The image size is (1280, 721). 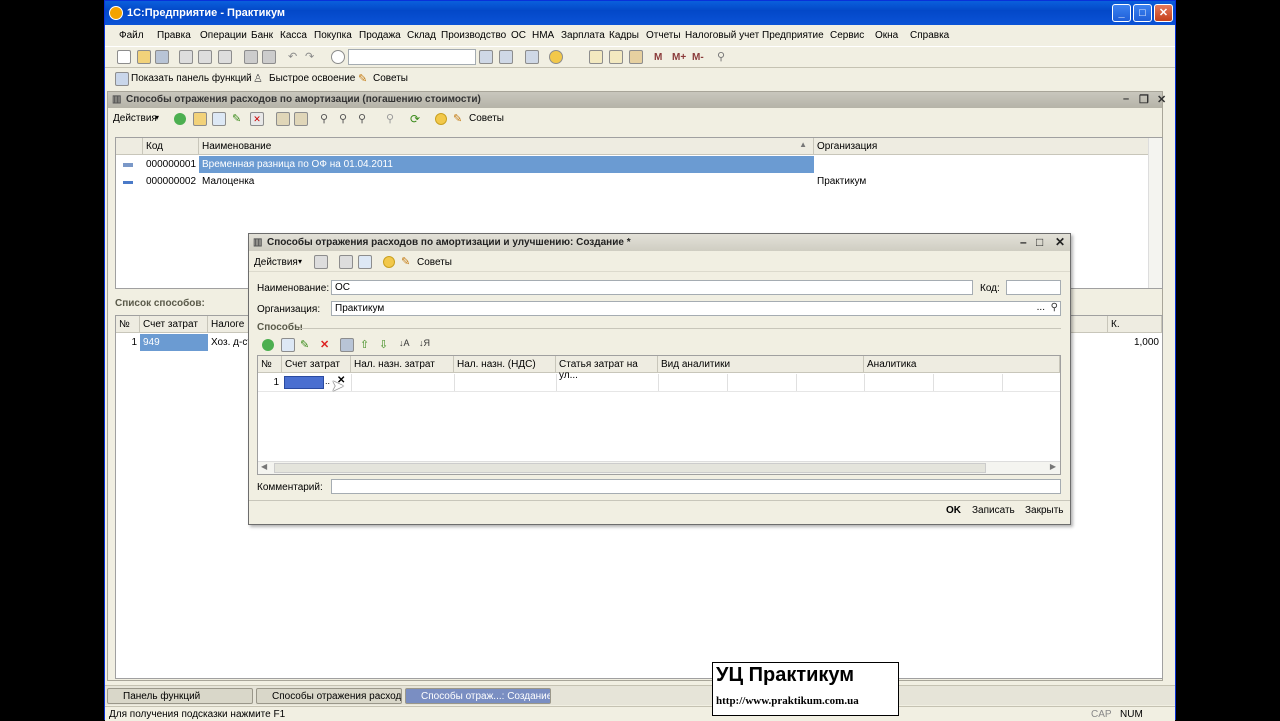 I want to click on filter-value-icon: ⚲, so click(x=346, y=119).